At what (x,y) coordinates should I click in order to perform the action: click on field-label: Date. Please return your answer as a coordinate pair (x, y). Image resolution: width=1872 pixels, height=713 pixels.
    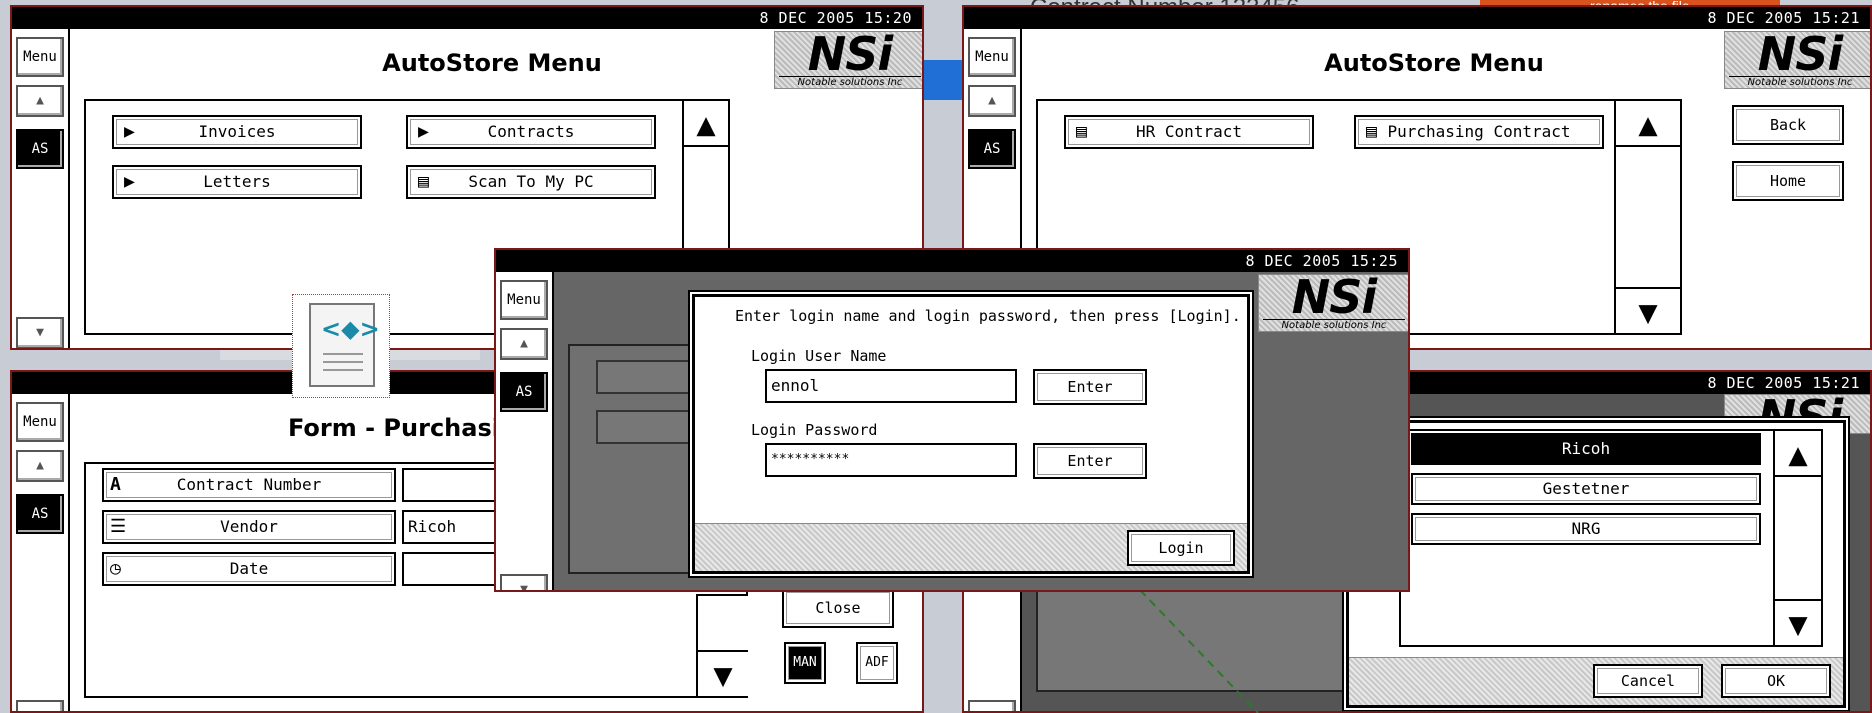
    Looking at the image, I should click on (249, 568).